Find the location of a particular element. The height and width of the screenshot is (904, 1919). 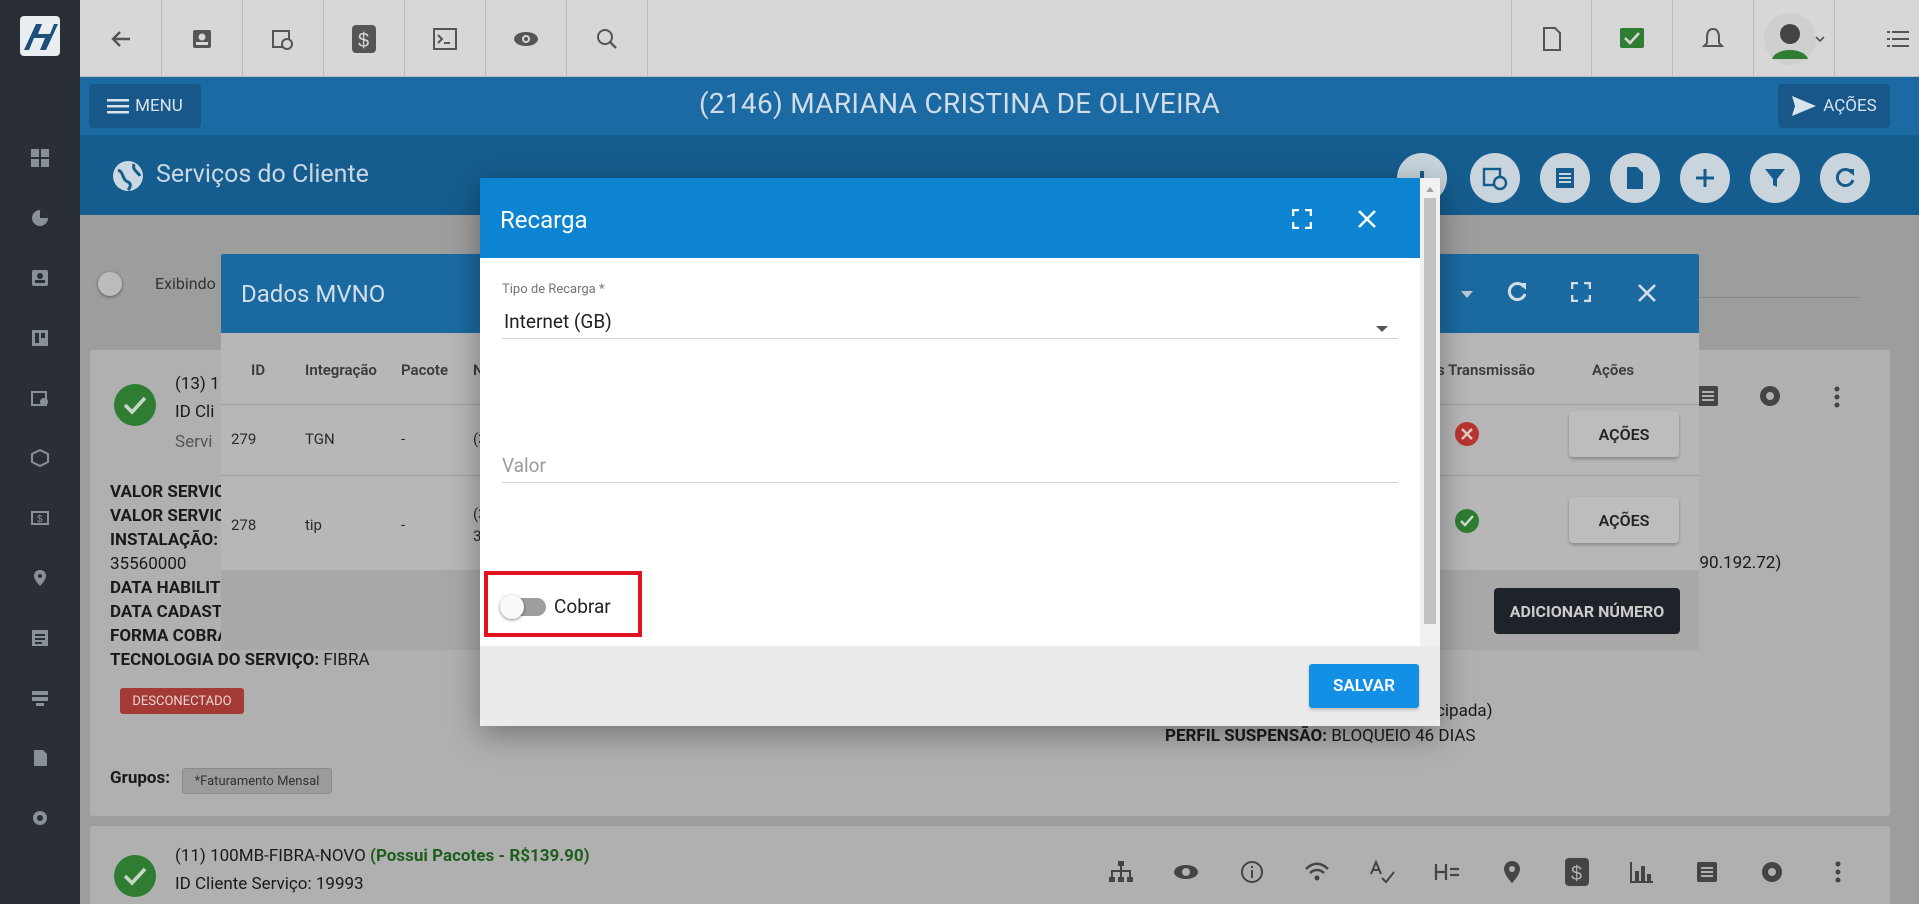

valor-input: Valor is located at coordinates (524, 465).